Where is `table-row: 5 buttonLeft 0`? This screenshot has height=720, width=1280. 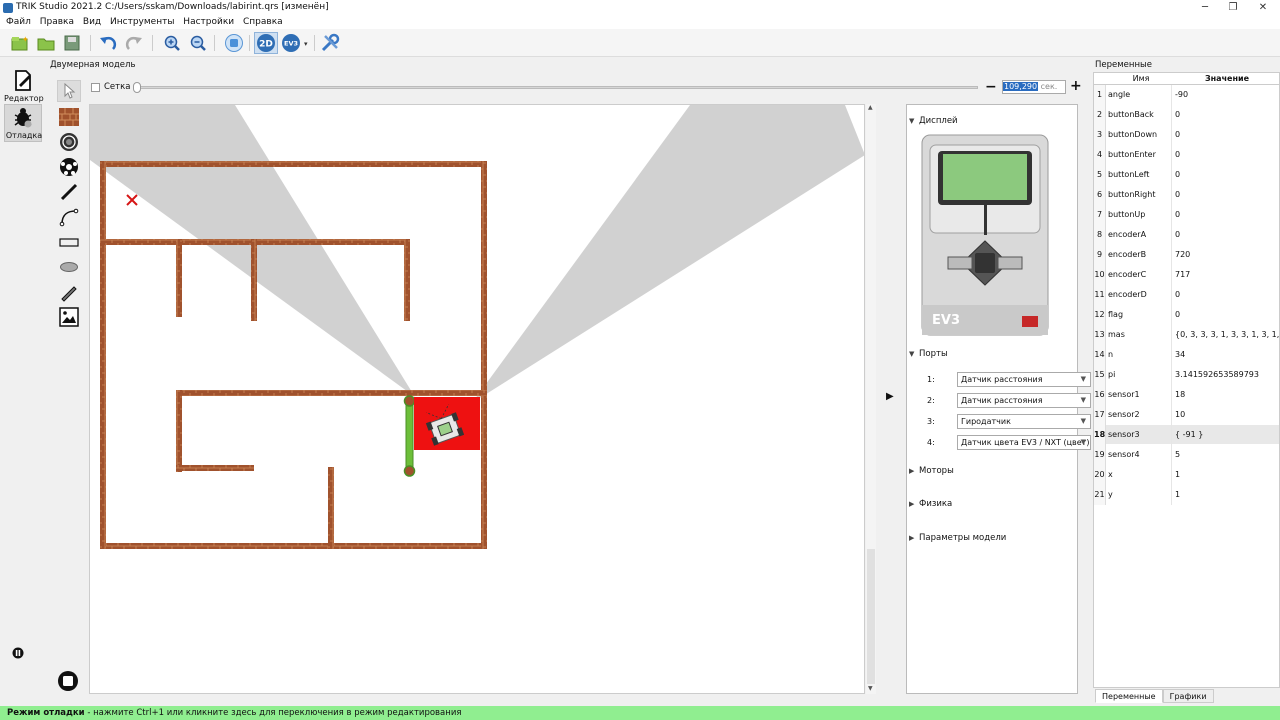
table-row: 5 buttonLeft 0 is located at coordinates (1186, 175).